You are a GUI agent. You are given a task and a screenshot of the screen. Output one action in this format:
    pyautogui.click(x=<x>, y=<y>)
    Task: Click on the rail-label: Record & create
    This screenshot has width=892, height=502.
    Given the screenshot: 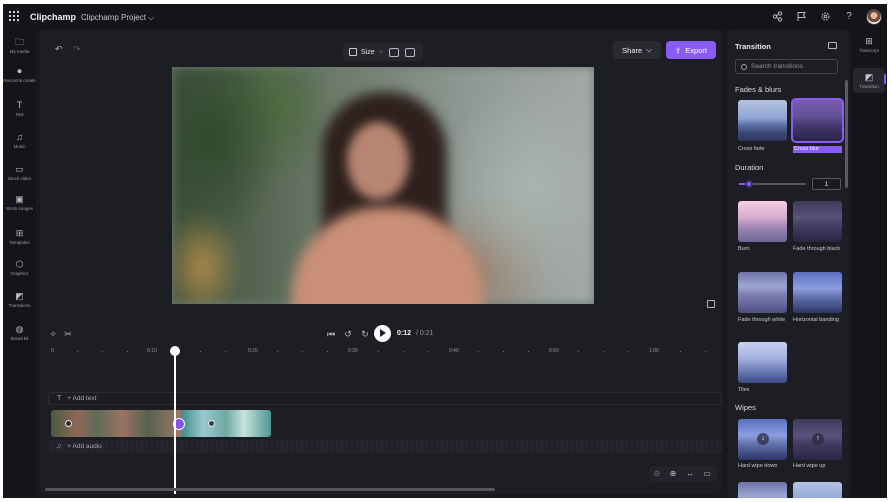 What is the action you would take?
    pyautogui.click(x=19, y=80)
    